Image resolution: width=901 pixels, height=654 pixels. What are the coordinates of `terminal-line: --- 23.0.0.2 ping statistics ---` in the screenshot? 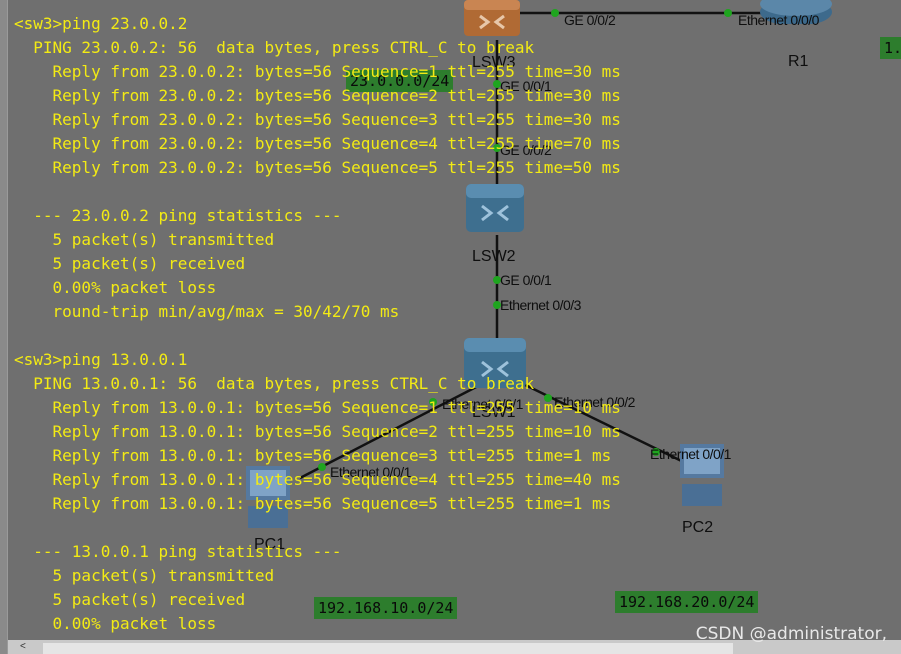 It's located at (178, 215).